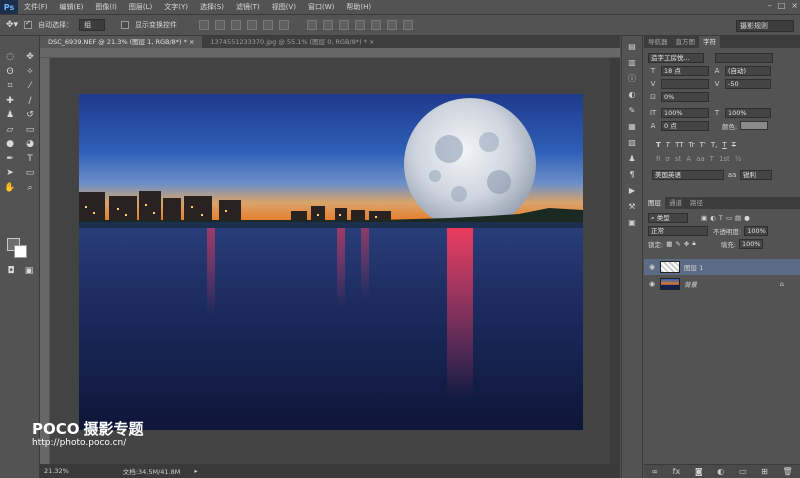 The height and width of the screenshot is (478, 800). What do you see at coordinates (30, 130) in the screenshot?
I see `gradient-icon: ▭` at bounding box center [30, 130].